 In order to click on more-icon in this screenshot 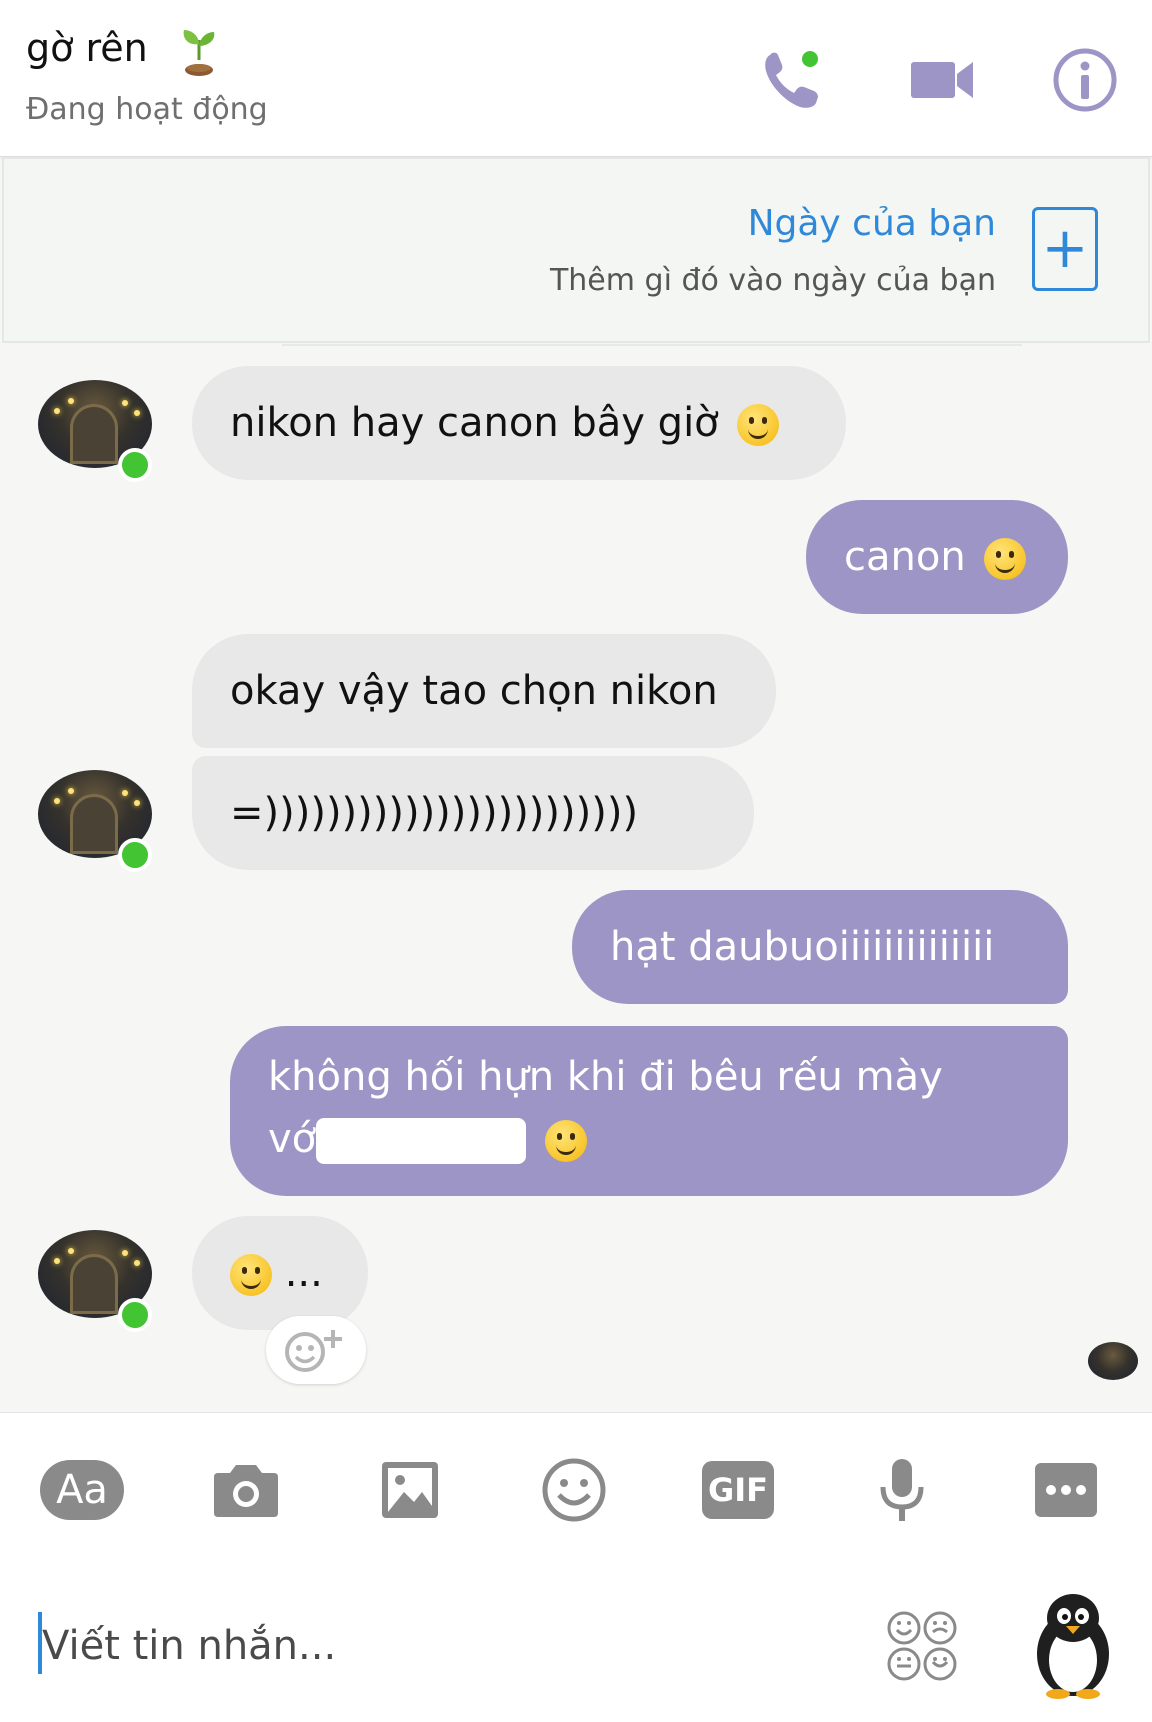, I will do `click(1066, 1490)`.